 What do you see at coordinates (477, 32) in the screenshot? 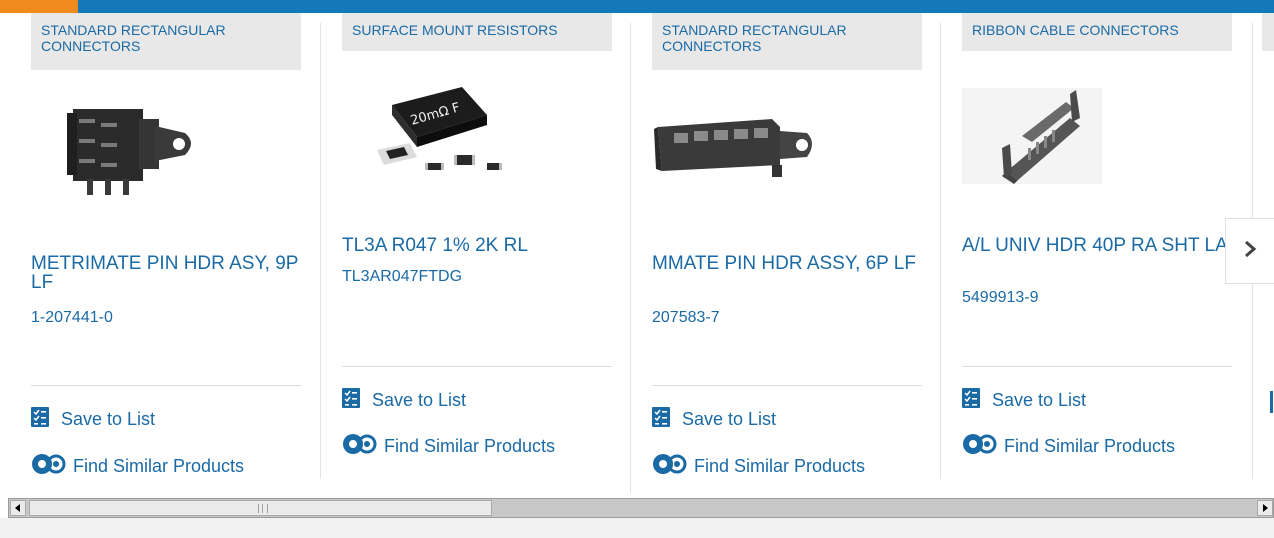
I see `category-label: SURFACE MOUNT RESISTORS` at bounding box center [477, 32].